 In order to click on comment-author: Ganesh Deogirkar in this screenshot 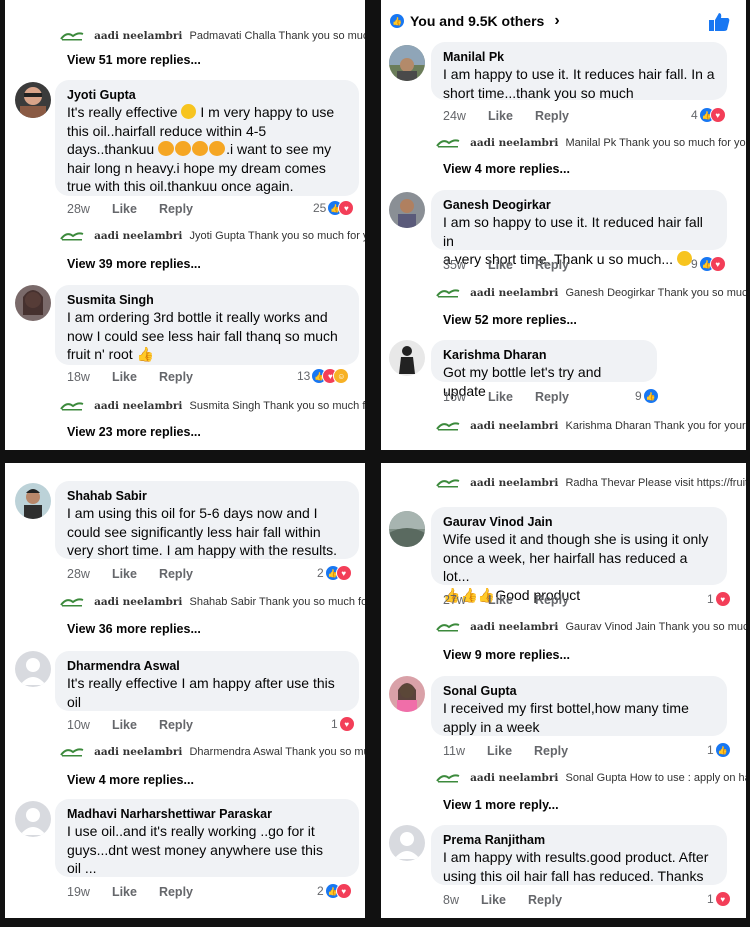, I will do `click(579, 205)`.